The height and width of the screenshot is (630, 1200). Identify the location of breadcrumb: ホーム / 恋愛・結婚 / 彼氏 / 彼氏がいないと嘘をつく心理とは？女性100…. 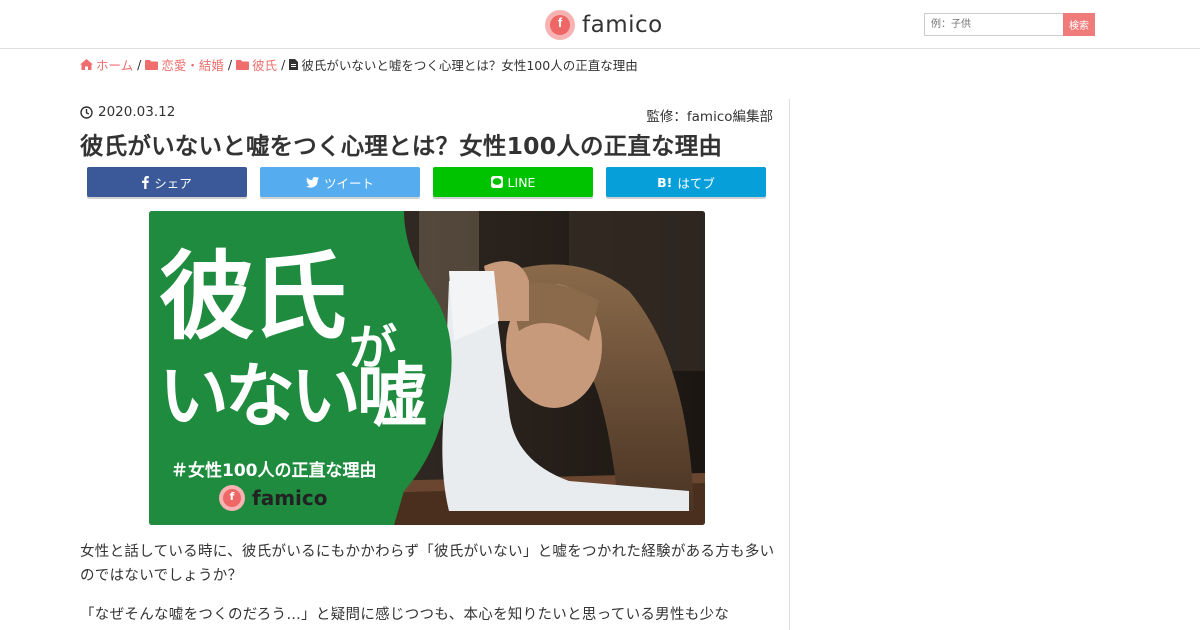
(359, 64).